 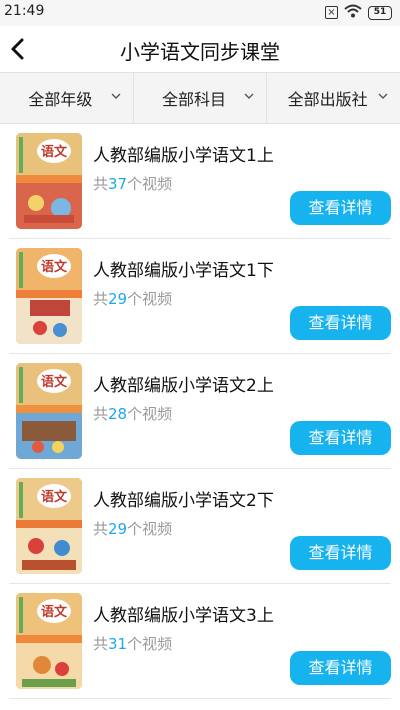 I want to click on filter-subject-label: 全部科目, so click(x=194, y=99).